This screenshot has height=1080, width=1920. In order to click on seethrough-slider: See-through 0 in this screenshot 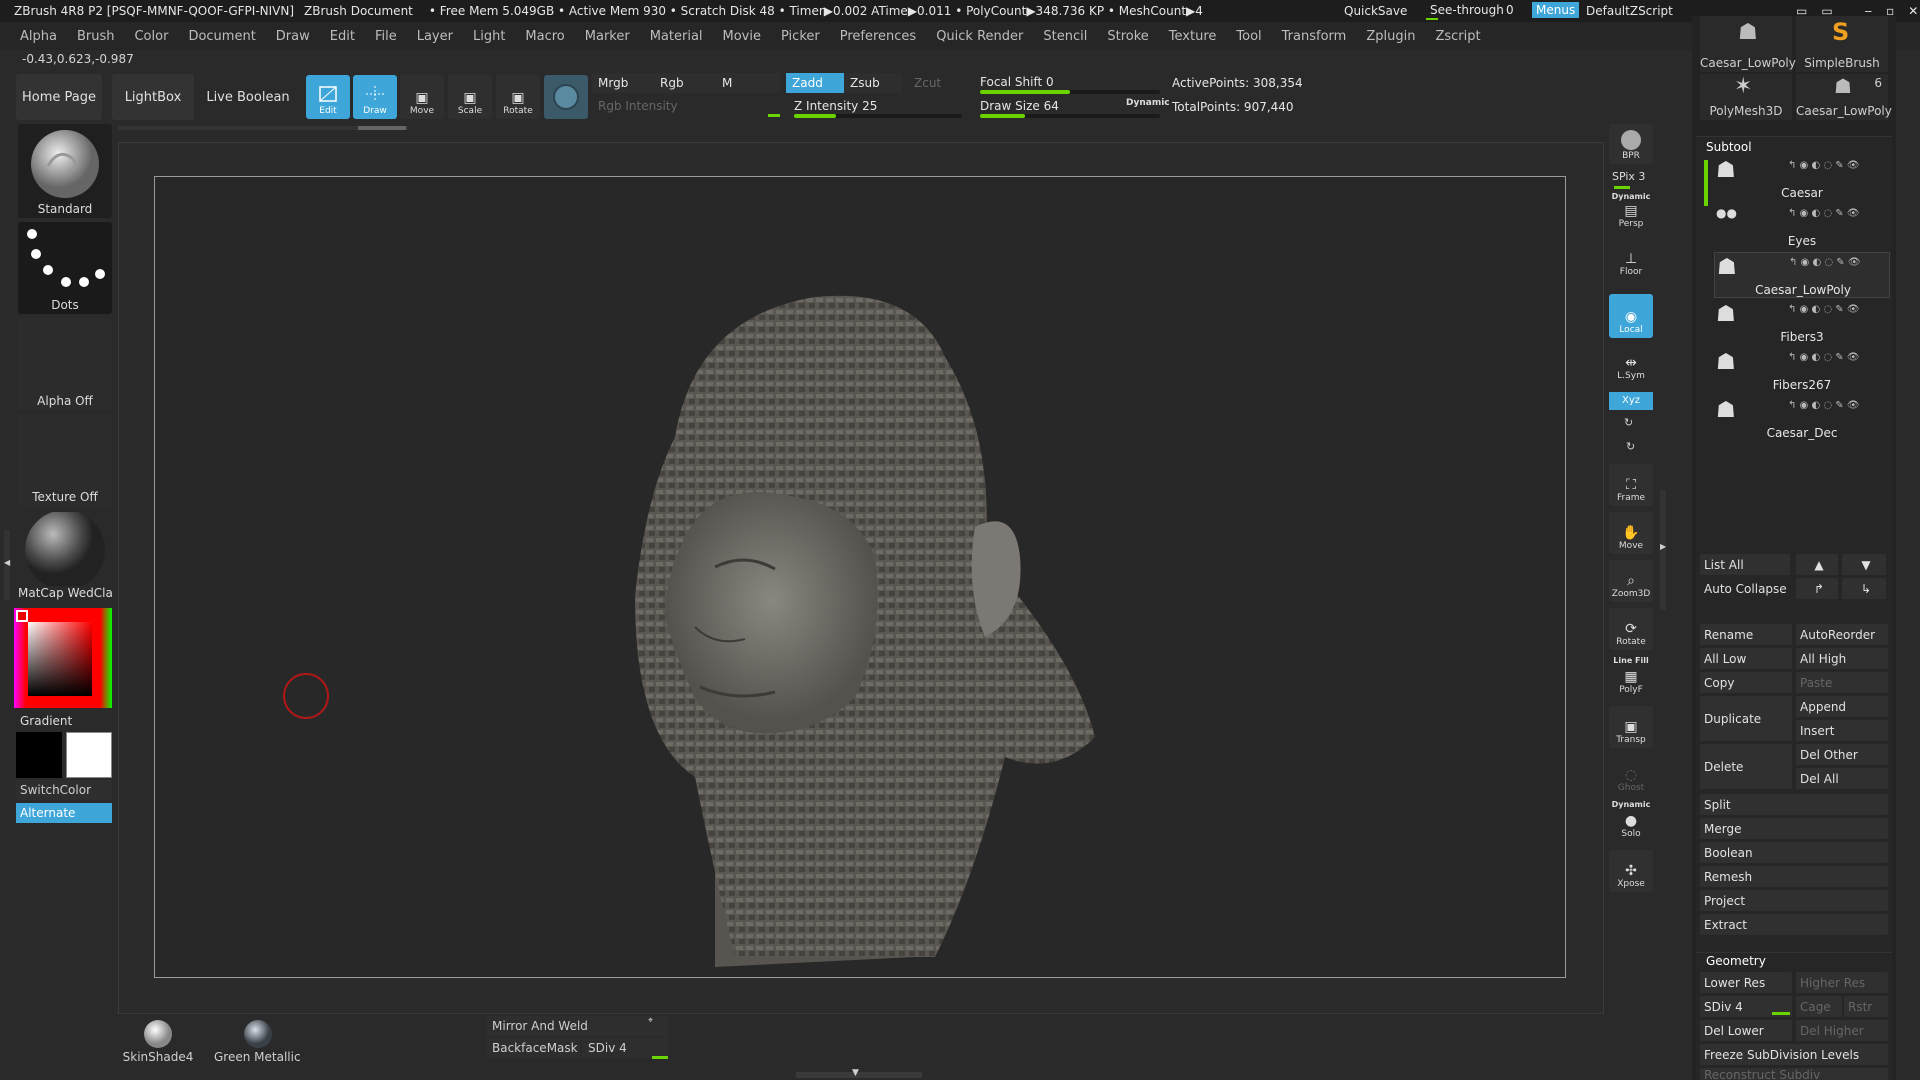, I will do `click(1469, 11)`.